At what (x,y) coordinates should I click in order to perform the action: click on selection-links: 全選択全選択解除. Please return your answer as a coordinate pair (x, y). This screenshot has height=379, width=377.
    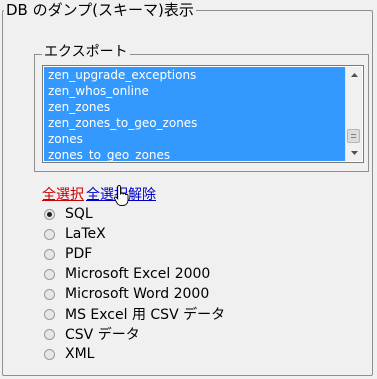
    Looking at the image, I should click on (99, 194).